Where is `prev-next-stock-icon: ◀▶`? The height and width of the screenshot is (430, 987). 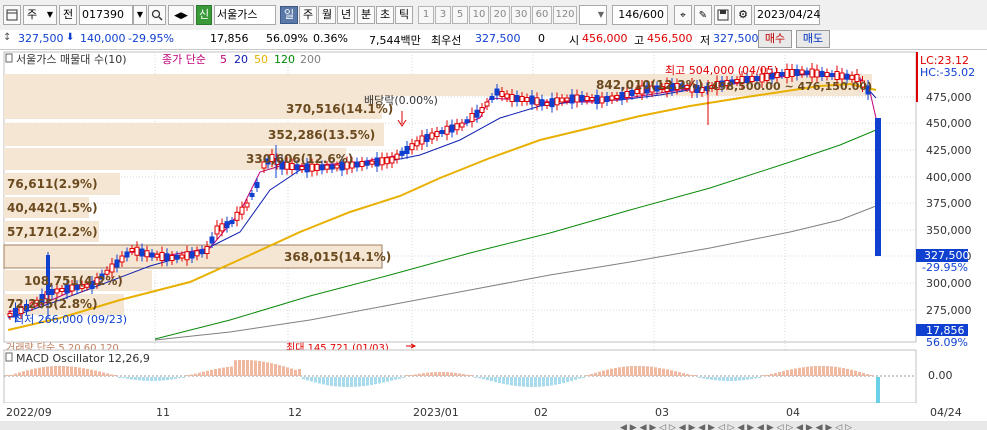
prev-next-stock-icon: ◀▶ is located at coordinates (181, 15).